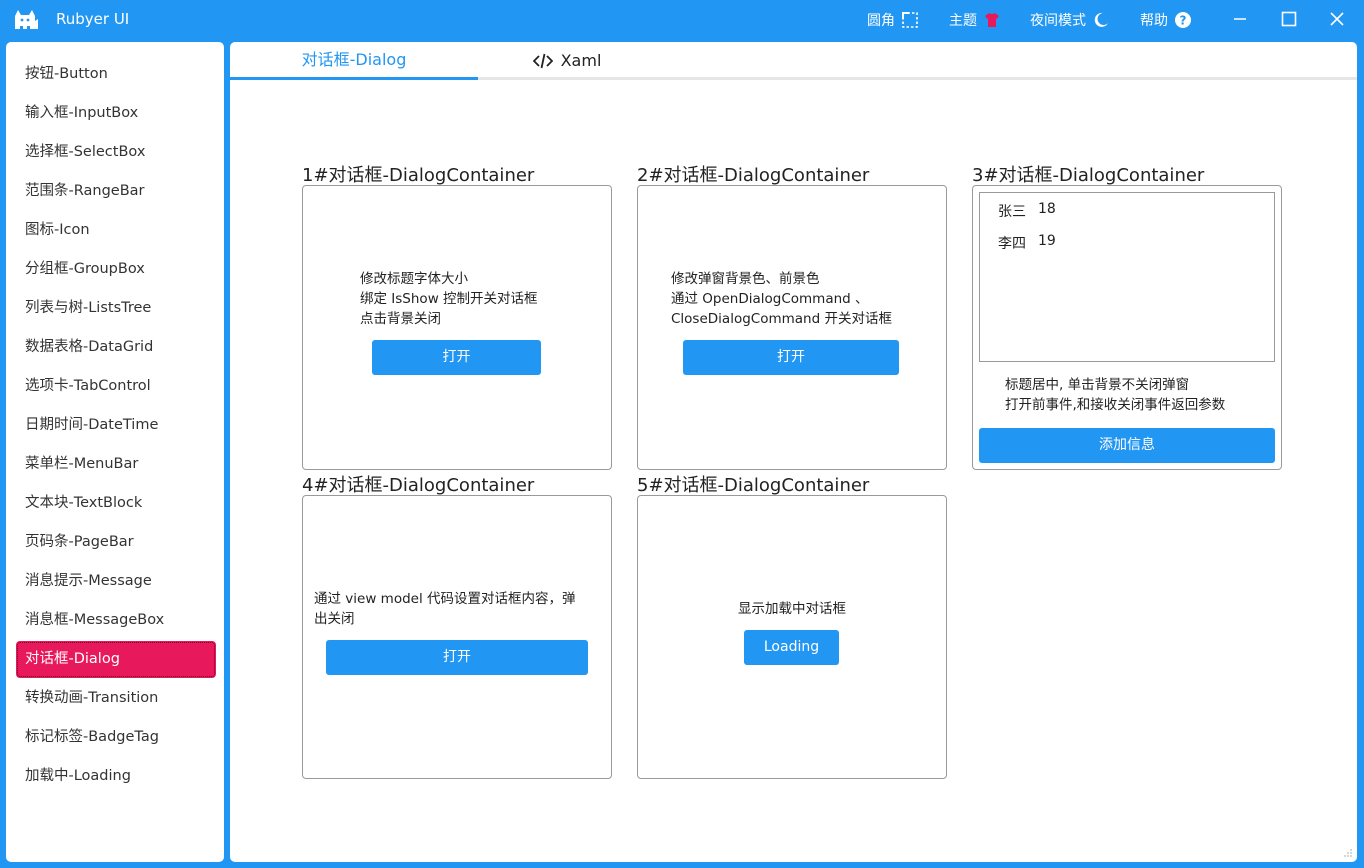 Image resolution: width=1364 pixels, height=868 pixels. Describe the element at coordinates (116, 620) in the screenshot. I see `sidebar-item-messagebox: 消息框-MessageBox` at that location.